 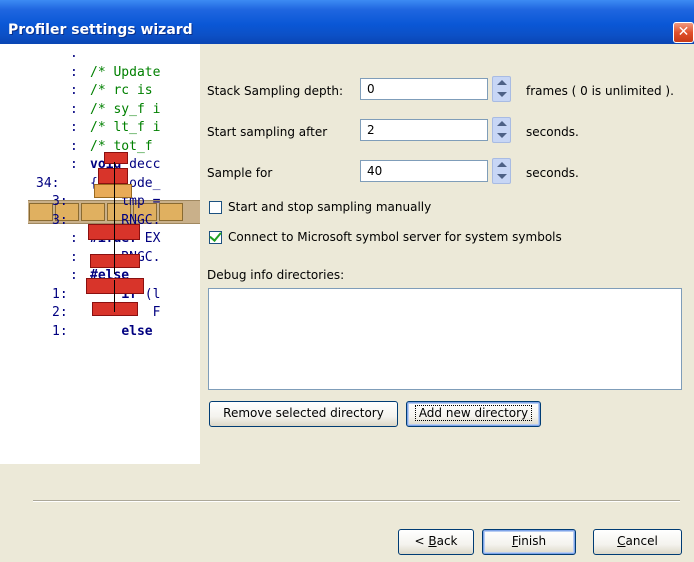 I want to click on debug-dirs-list, so click(x=445, y=339).